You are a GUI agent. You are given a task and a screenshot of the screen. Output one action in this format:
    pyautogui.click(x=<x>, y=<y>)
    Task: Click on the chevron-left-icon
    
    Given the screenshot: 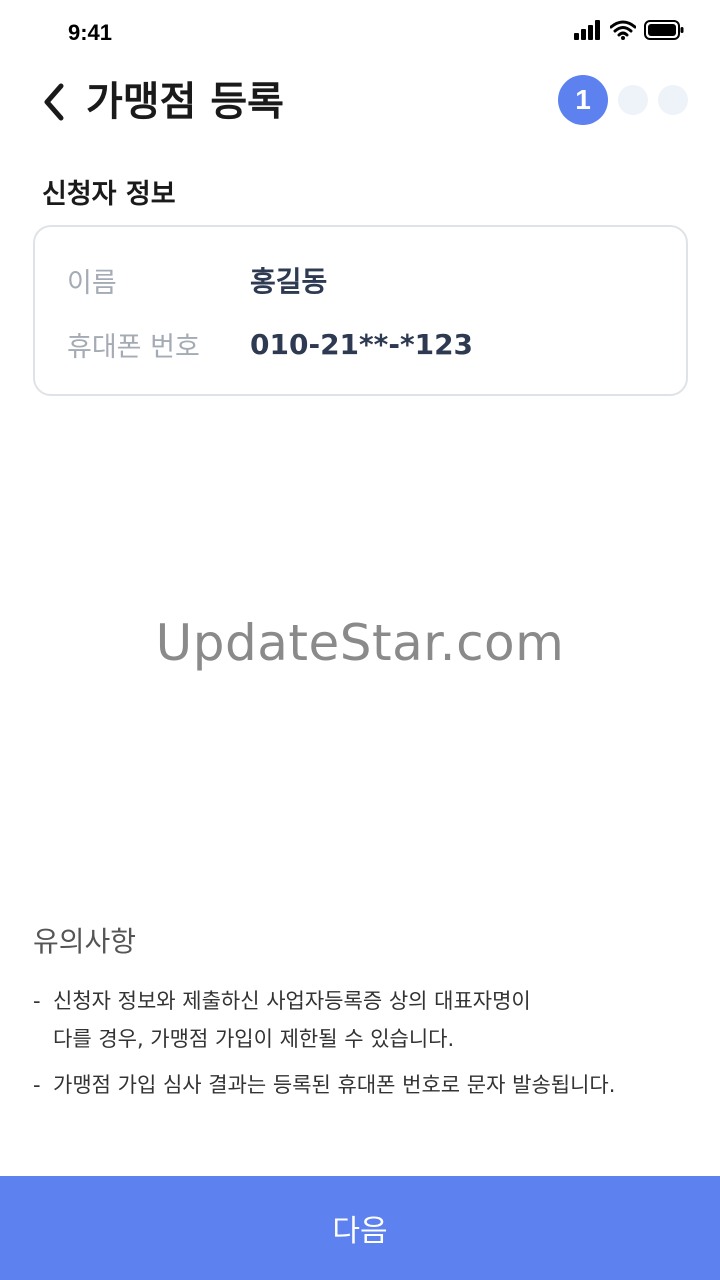 What is the action you would take?
    pyautogui.click(x=54, y=102)
    